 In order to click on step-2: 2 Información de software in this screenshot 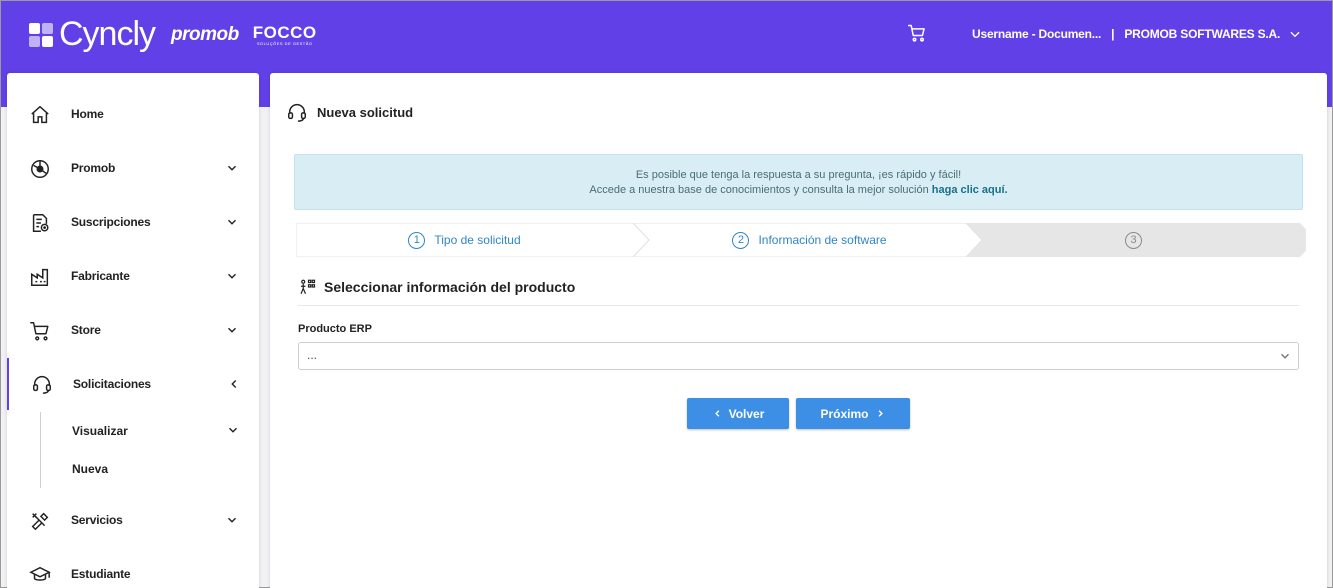, I will do `click(809, 240)`.